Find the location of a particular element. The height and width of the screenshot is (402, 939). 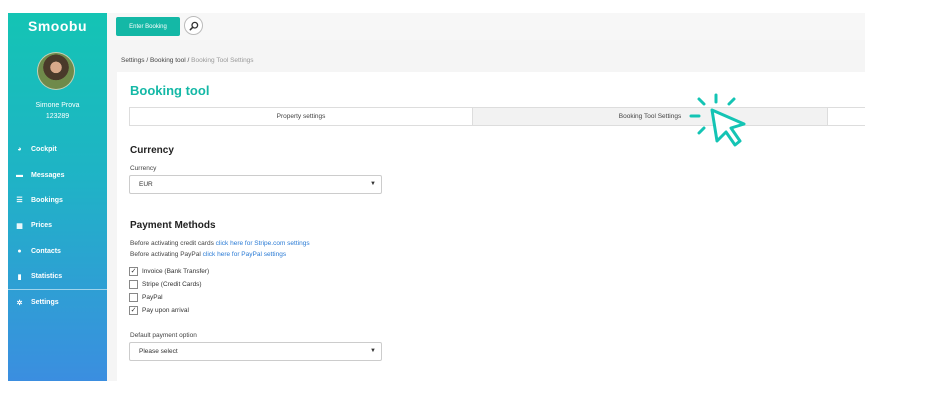

tab-extra is located at coordinates (847, 116).